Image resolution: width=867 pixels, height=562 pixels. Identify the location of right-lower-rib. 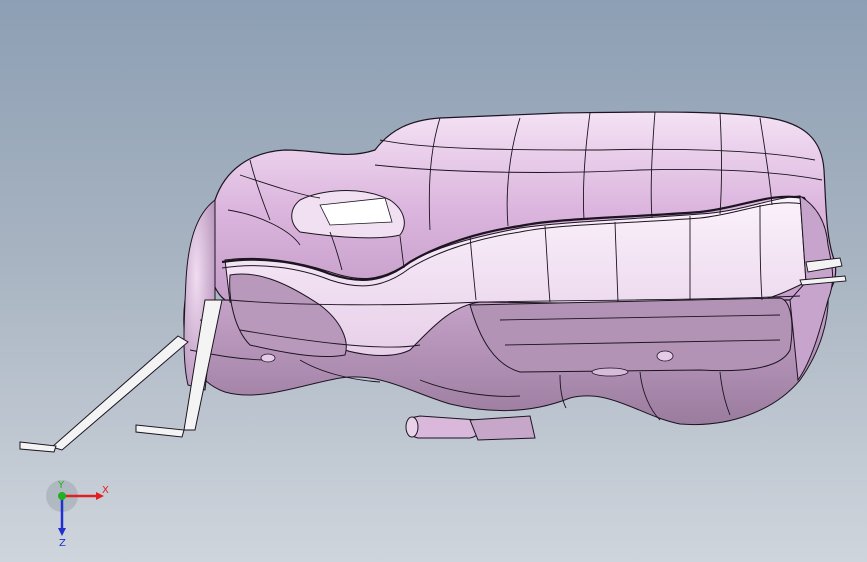
(631, 335).